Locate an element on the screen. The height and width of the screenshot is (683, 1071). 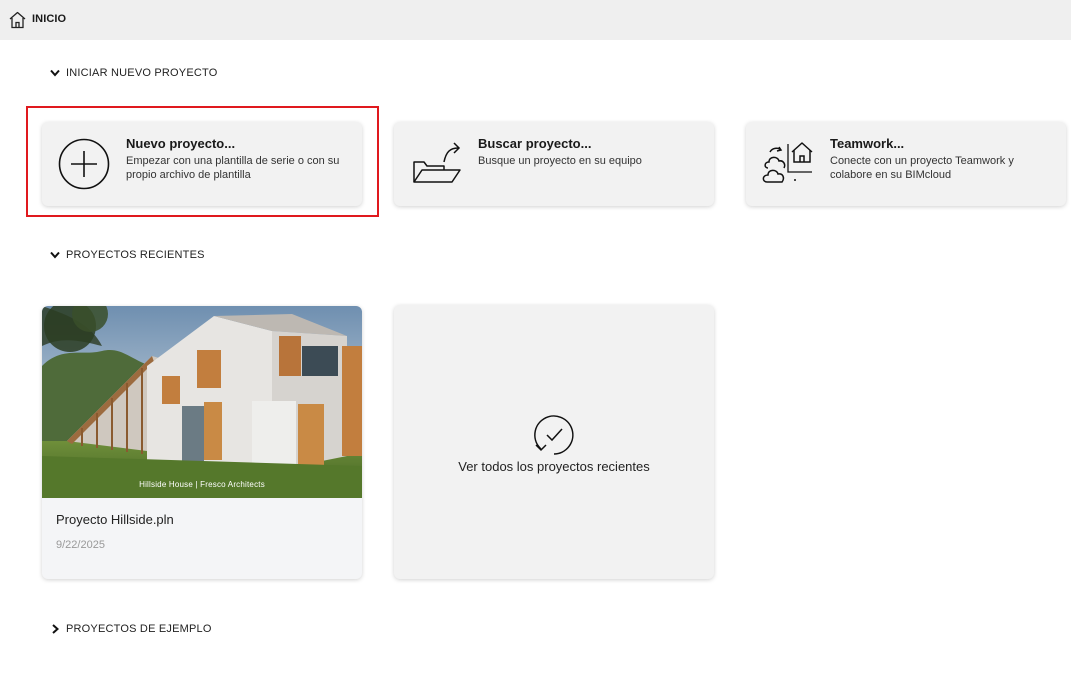
recent-project-date: 9/22/2025 is located at coordinates (80, 545).